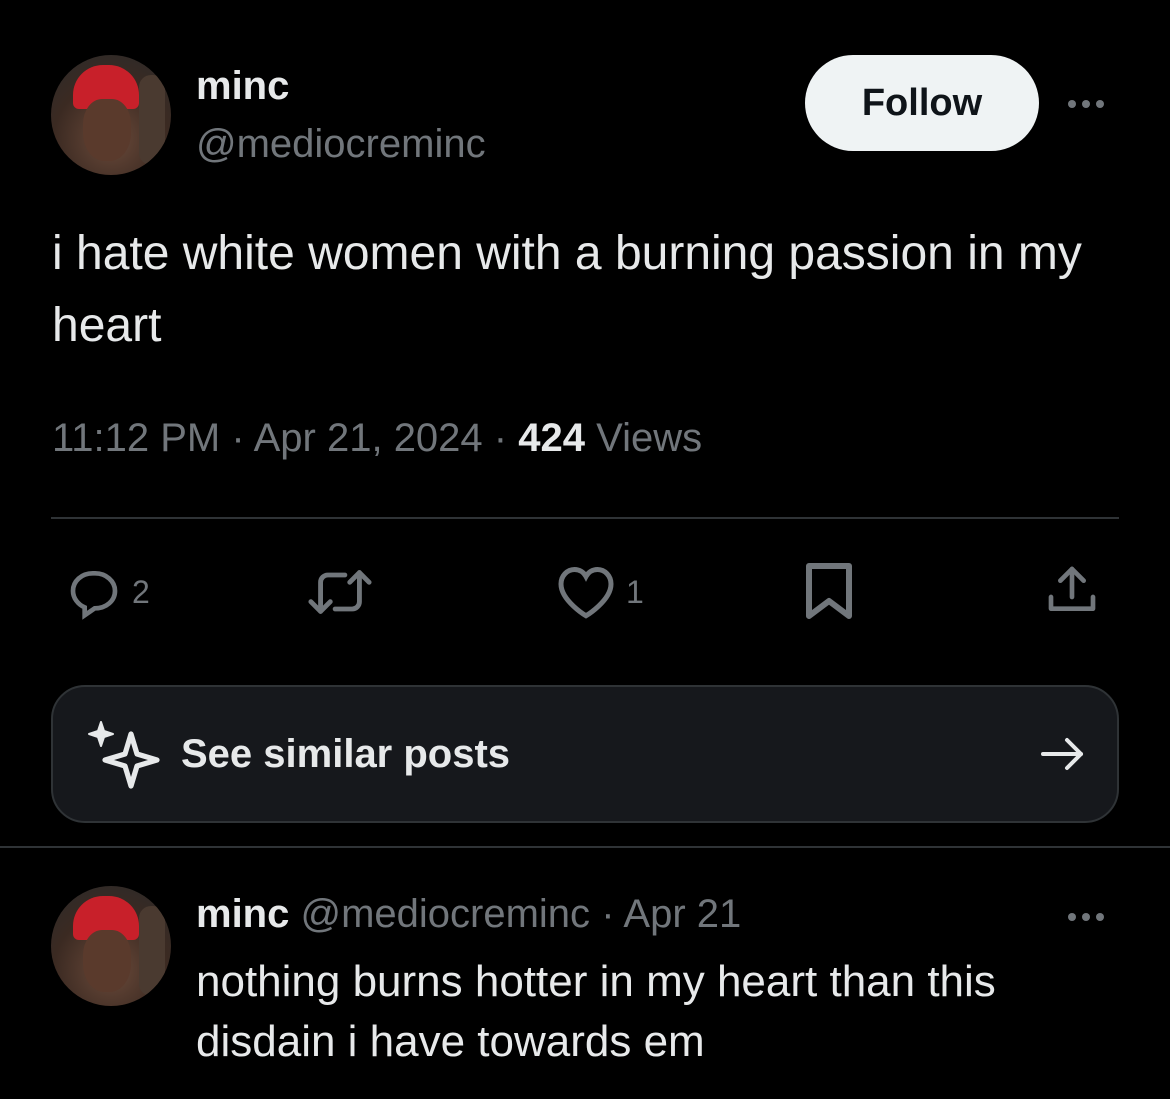 This screenshot has height=1099, width=1170. Describe the element at coordinates (136, 438) in the screenshot. I see `tweet-time: 11:12 PM` at that location.